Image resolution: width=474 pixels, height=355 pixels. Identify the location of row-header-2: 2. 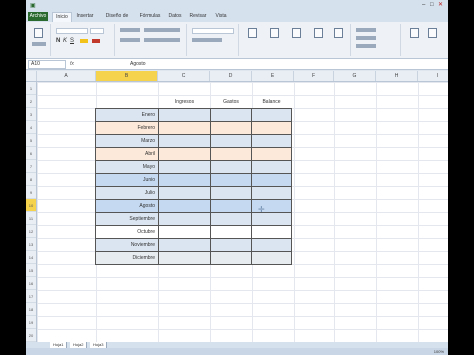
(31, 101).